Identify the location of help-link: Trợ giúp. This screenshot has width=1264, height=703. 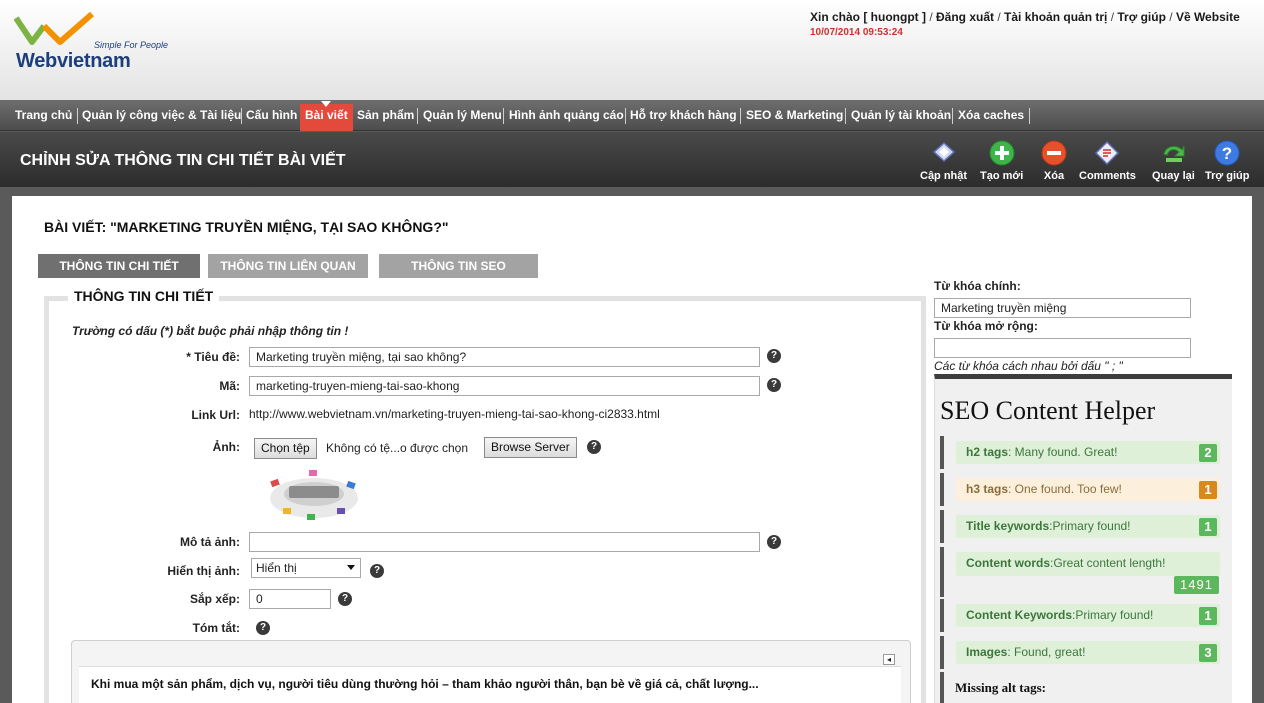
(1141, 17).